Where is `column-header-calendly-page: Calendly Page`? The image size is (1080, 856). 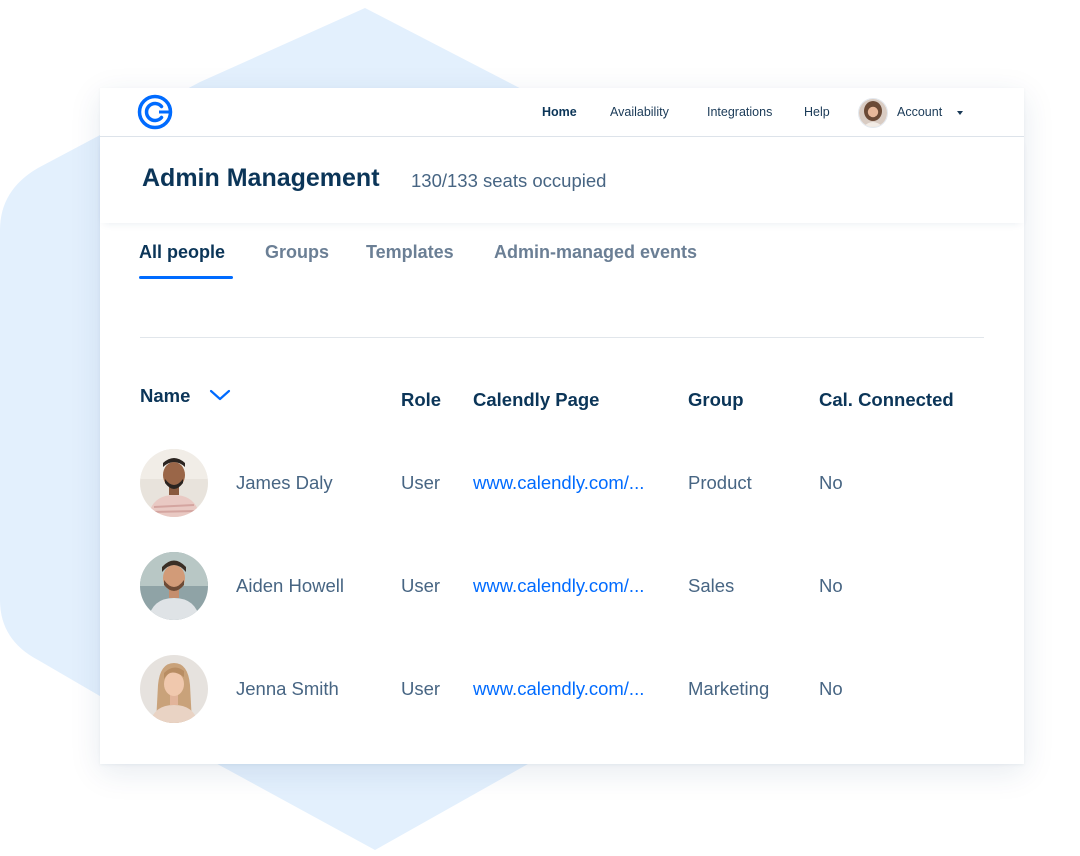
column-header-calendly-page: Calendly Page is located at coordinates (536, 399).